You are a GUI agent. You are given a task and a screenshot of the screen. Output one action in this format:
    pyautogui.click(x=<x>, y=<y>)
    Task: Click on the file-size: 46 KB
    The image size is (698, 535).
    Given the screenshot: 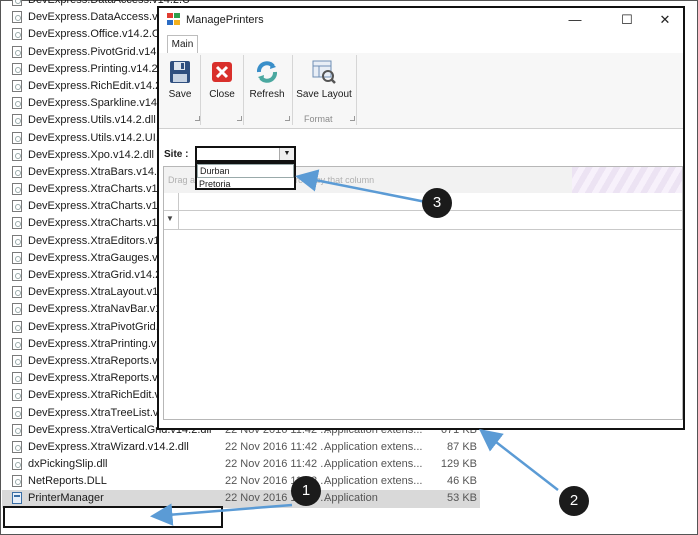 What is the action you would take?
    pyautogui.click(x=462, y=481)
    